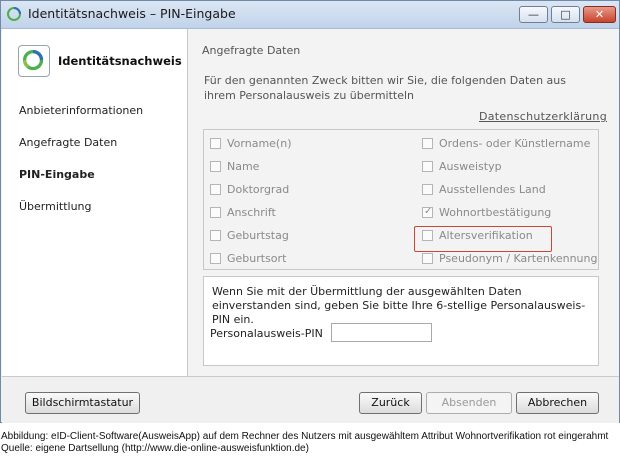 Image resolution: width=620 pixels, height=465 pixels. What do you see at coordinates (469, 403) in the screenshot?
I see `submit-button: Absenden` at bounding box center [469, 403].